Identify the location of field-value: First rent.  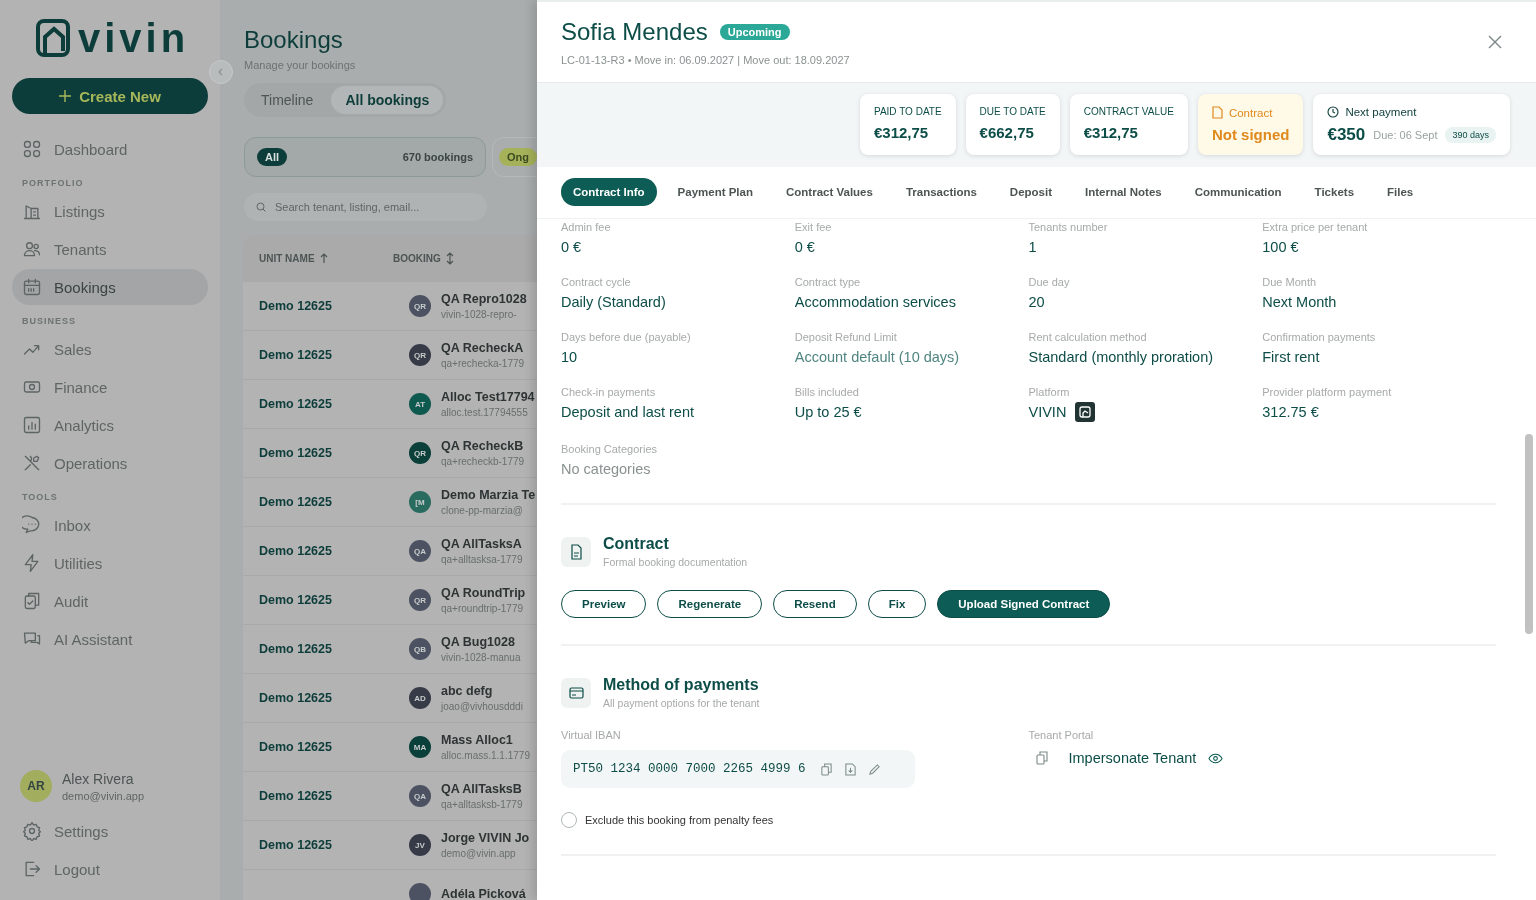
(1291, 357).